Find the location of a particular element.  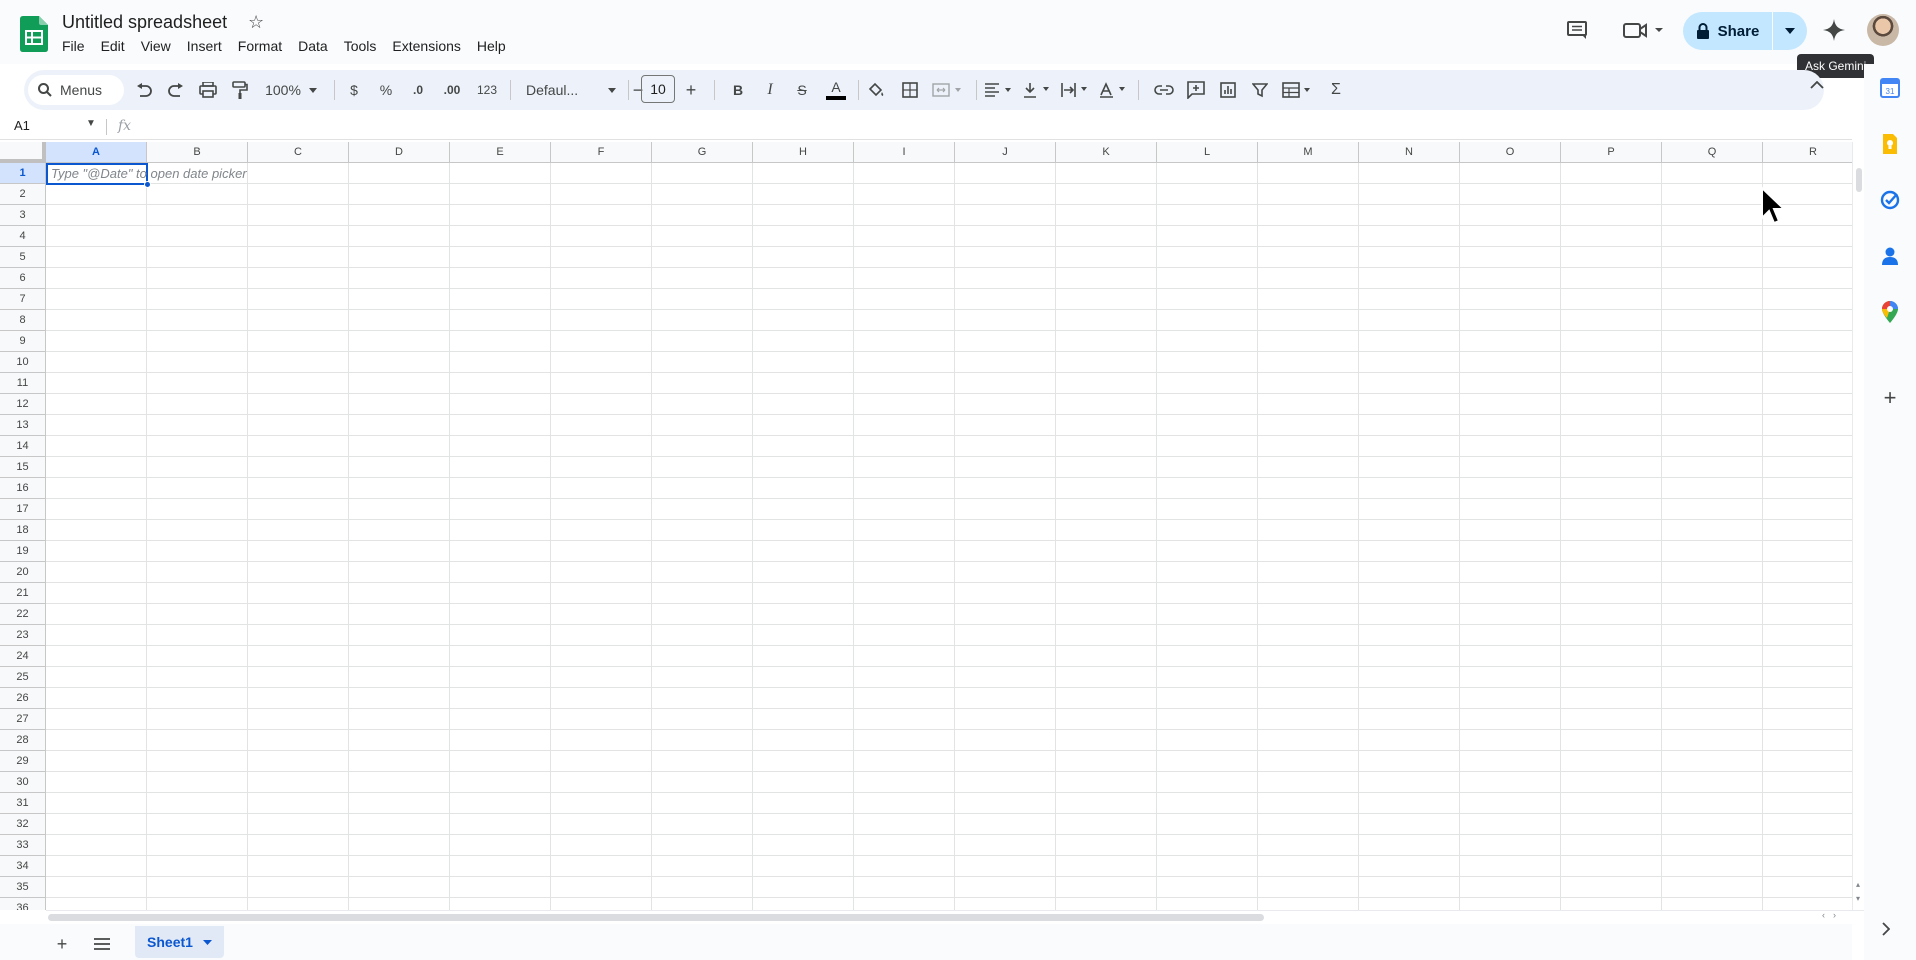

italic-button: I is located at coordinates (770, 90).